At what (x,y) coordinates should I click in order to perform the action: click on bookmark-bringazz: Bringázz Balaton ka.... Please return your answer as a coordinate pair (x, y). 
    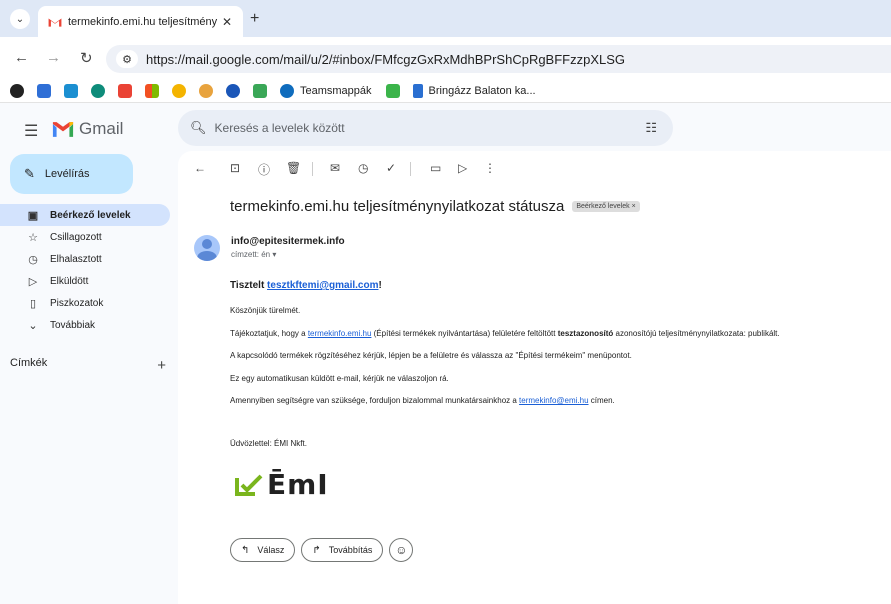
    Looking at the image, I should click on (474, 90).